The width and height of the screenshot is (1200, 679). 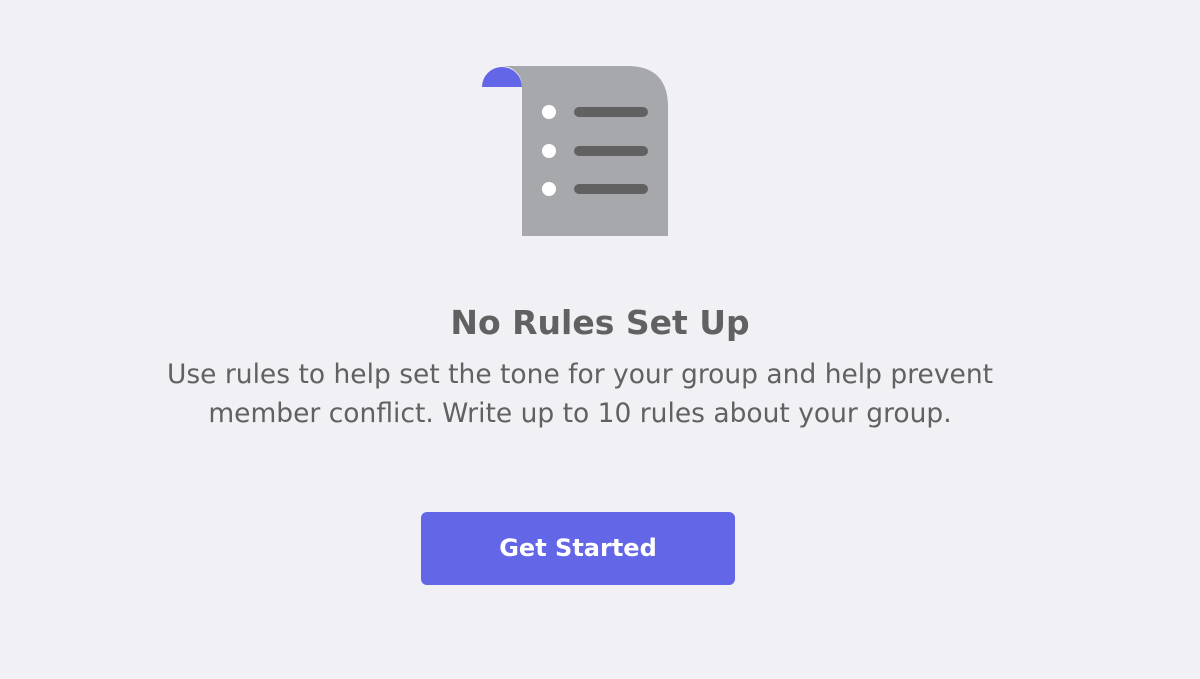 I want to click on empty-state-title: No Rules Set Up, so click(x=600, y=322).